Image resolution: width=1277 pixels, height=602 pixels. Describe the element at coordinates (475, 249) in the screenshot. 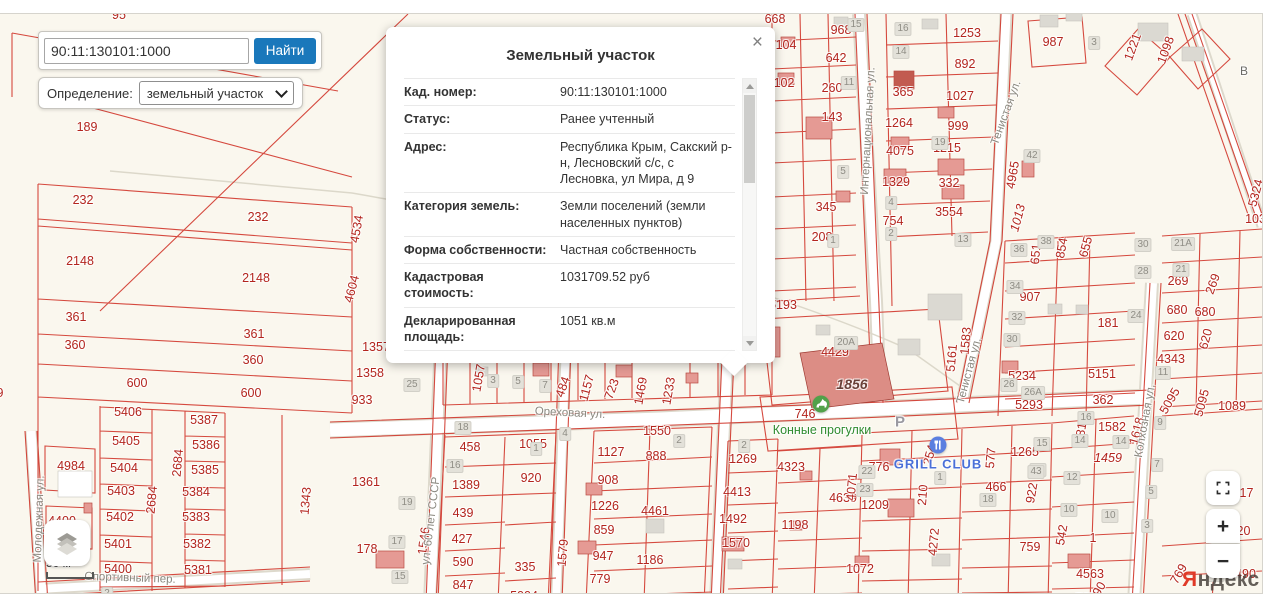

I see `field-label: Форма собственности:` at that location.